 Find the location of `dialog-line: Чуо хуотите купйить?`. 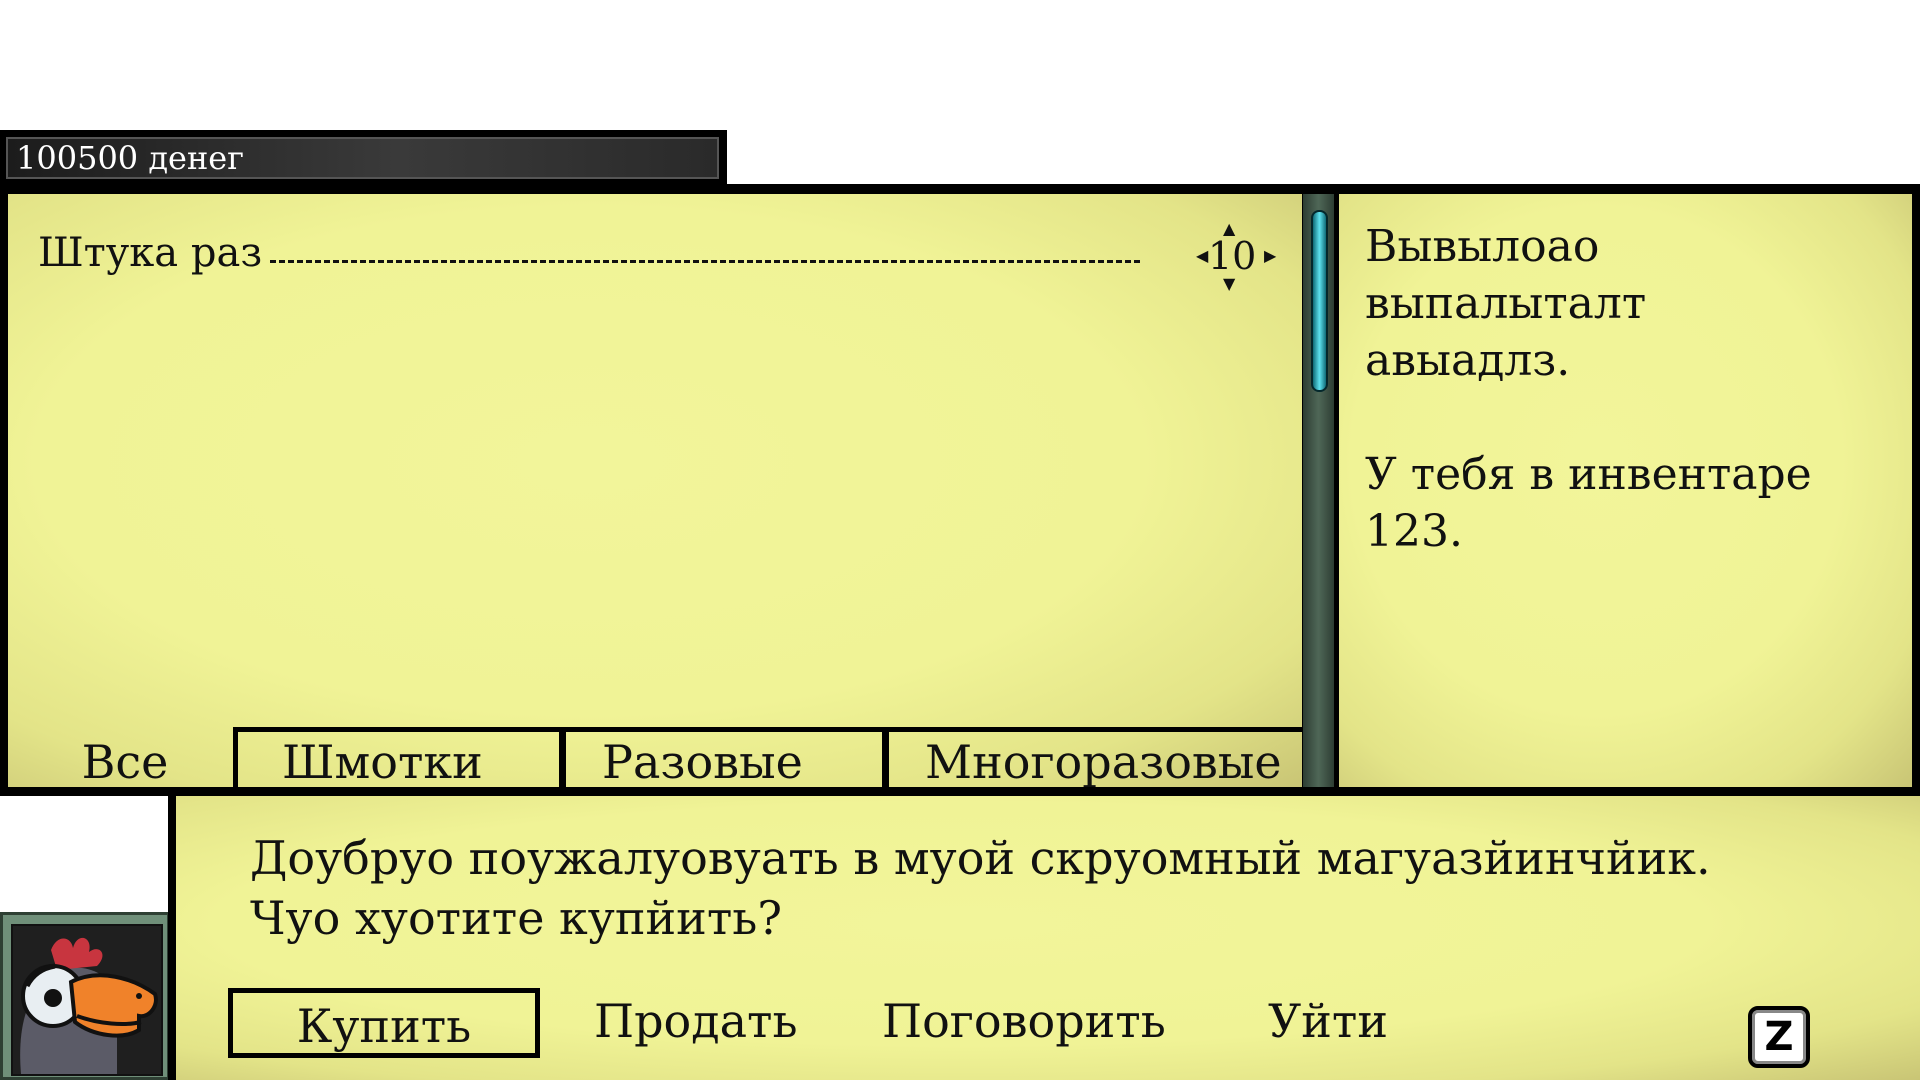

dialog-line: Чуо хуотите купйить? is located at coordinates (516, 918).